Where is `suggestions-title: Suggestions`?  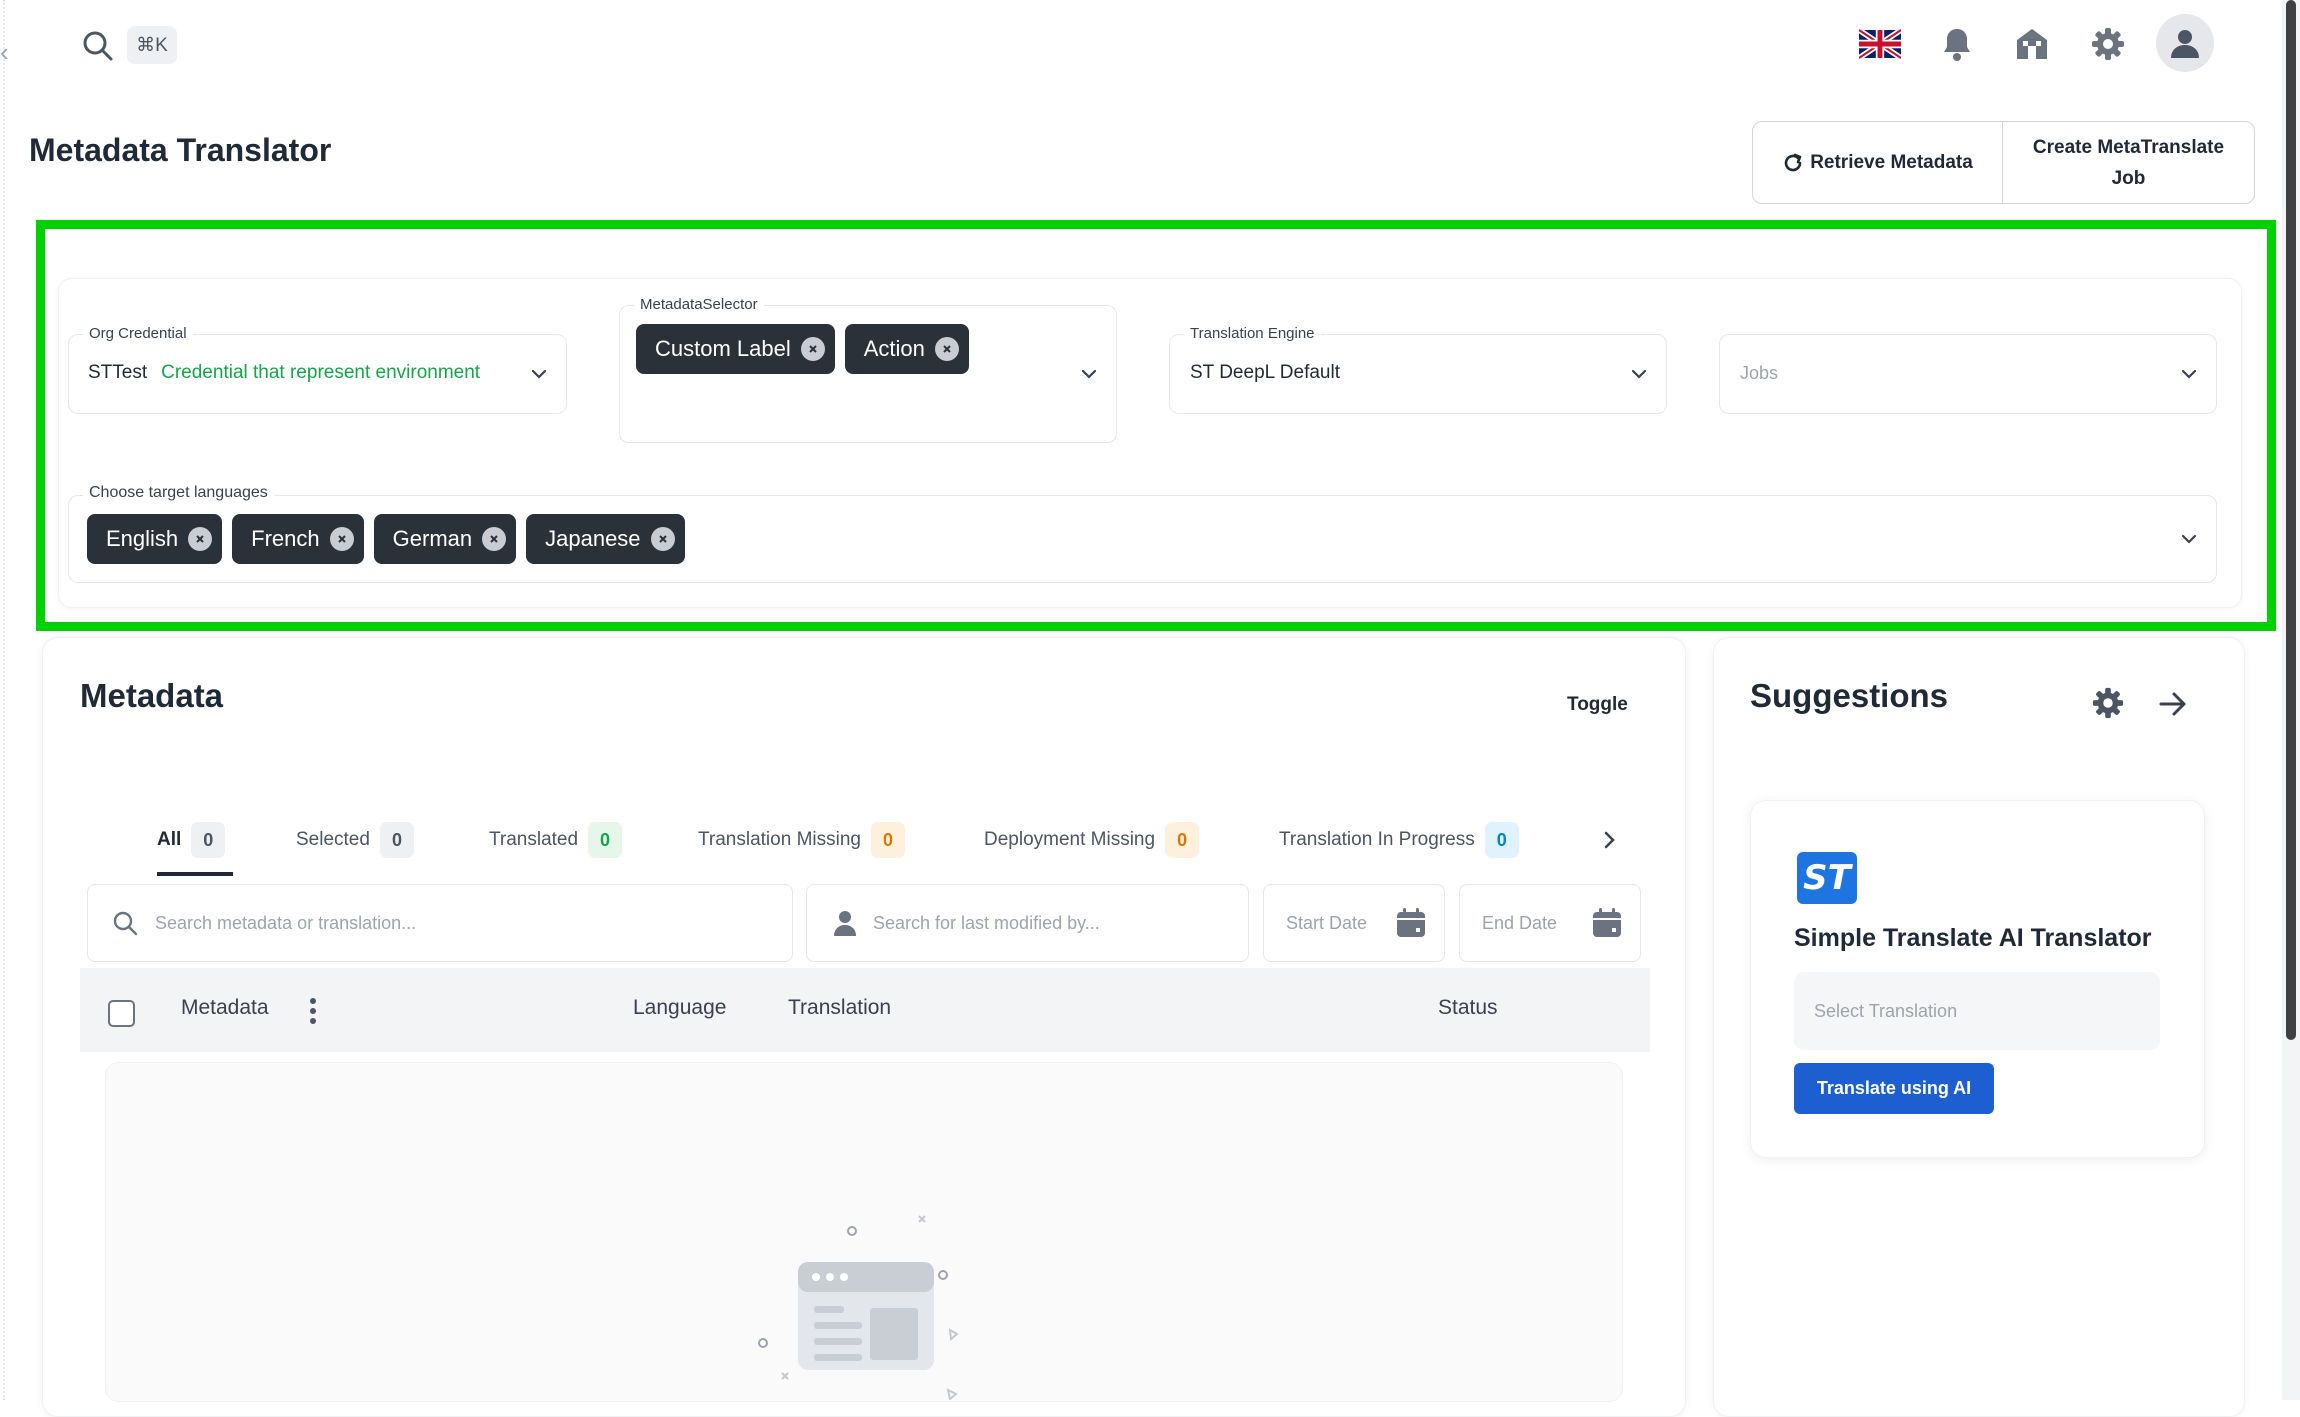
suggestions-title: Suggestions is located at coordinates (1849, 695).